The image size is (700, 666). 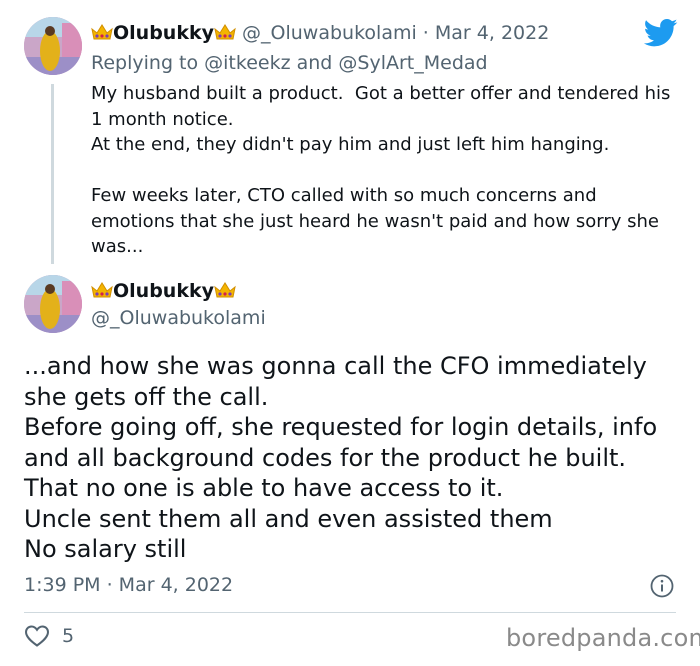 I want to click on tweet-header: Olubukky @_Oluwabukolami, so click(x=178, y=304).